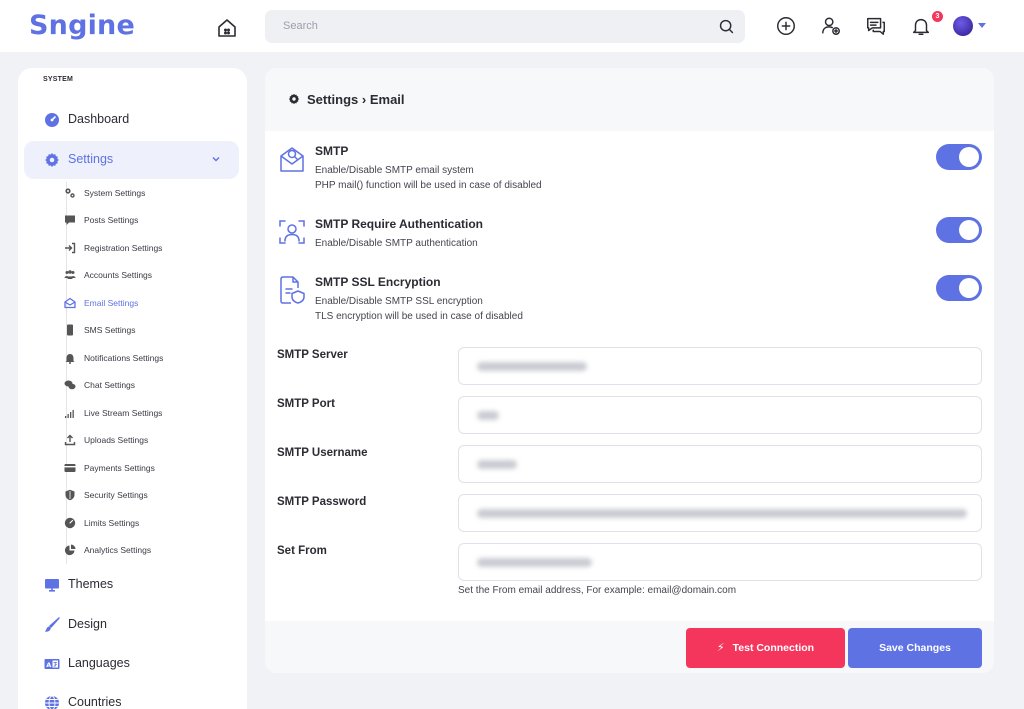 The height and width of the screenshot is (709, 1024). I want to click on friend-requests-icon, so click(831, 26).